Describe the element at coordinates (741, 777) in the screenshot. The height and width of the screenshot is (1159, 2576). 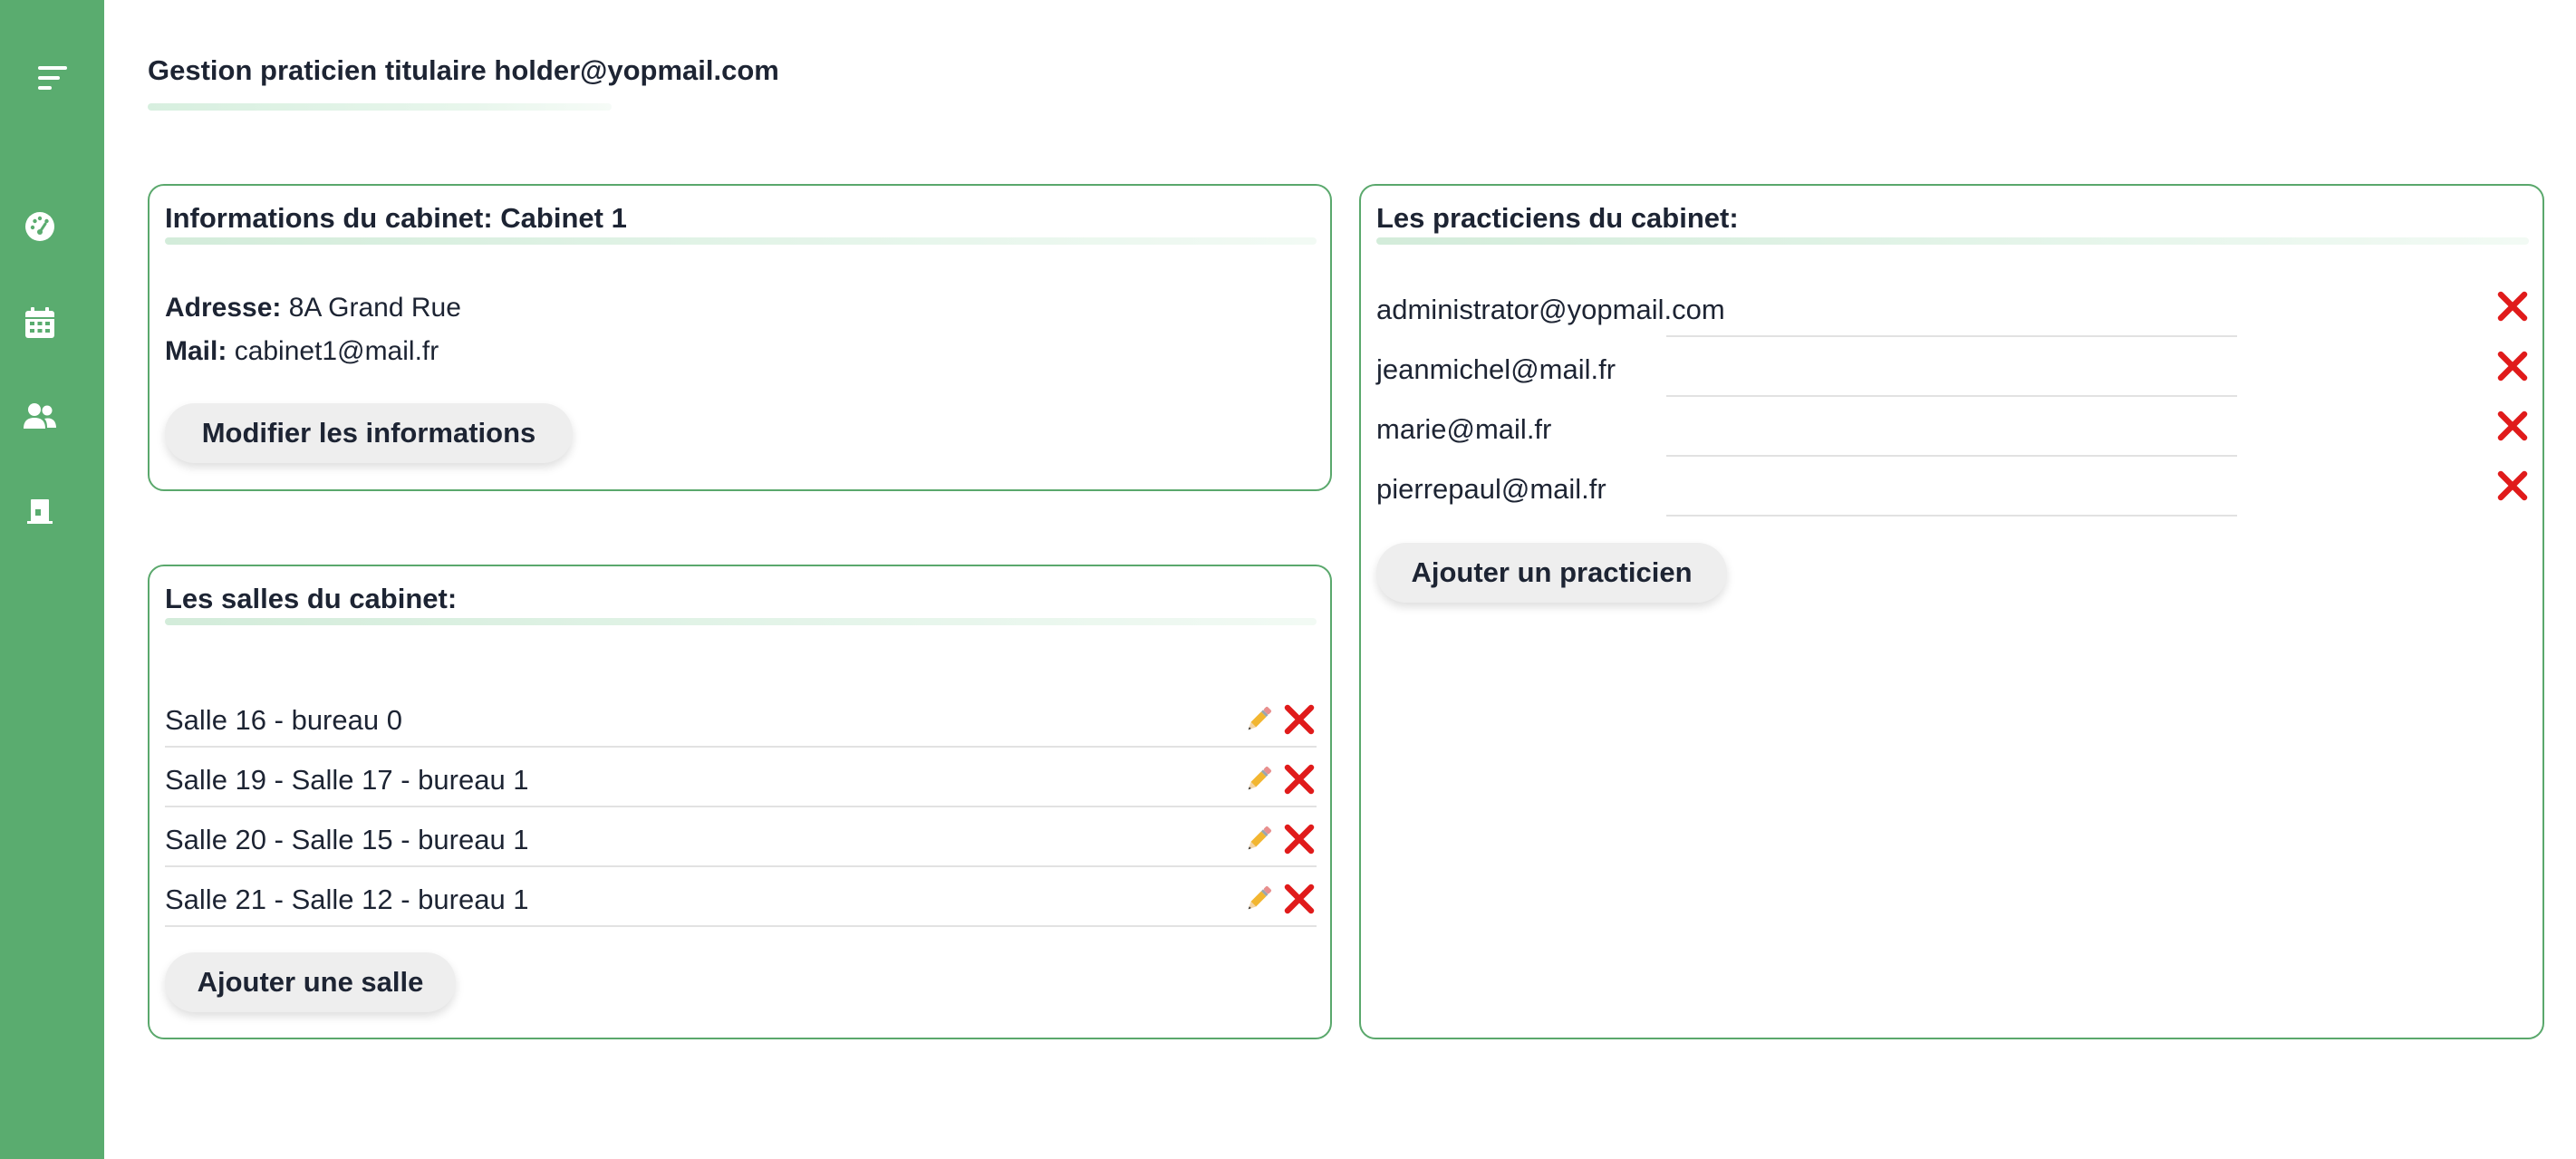
I see `room-row: Salle 19 - Salle 17 - bureau 1` at that location.